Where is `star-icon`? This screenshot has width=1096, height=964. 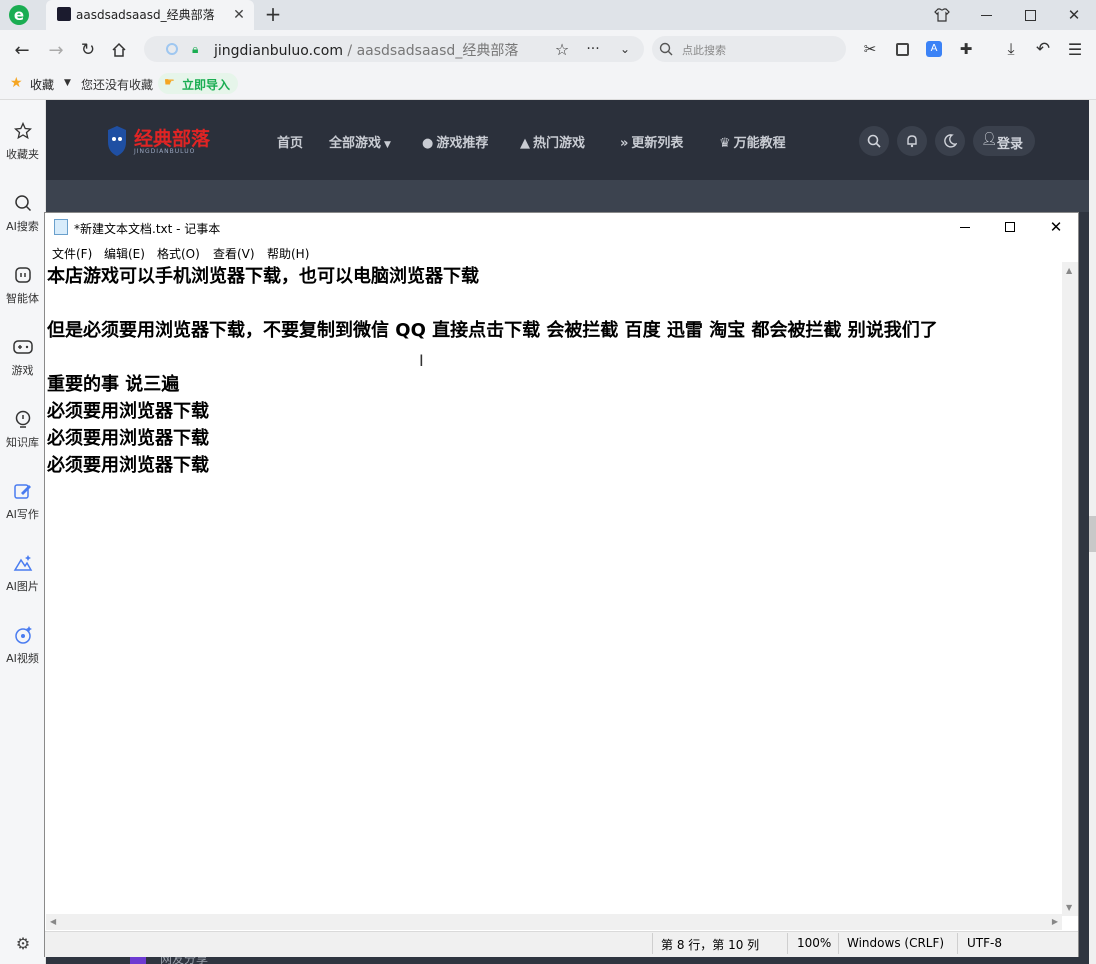
star-icon is located at coordinates (22, 131).